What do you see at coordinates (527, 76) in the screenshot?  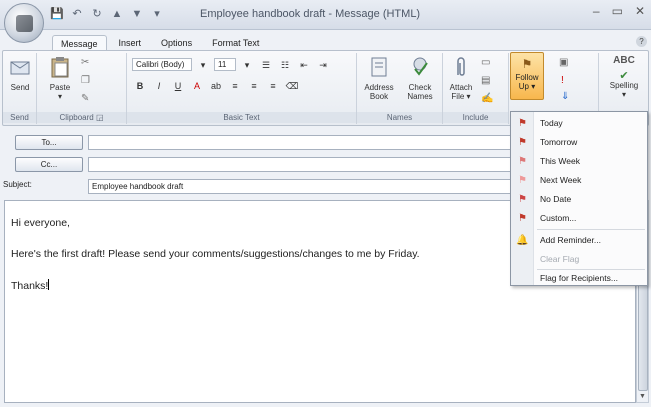 I see `follow-up-button: ⚑ Follow Up ▾` at bounding box center [527, 76].